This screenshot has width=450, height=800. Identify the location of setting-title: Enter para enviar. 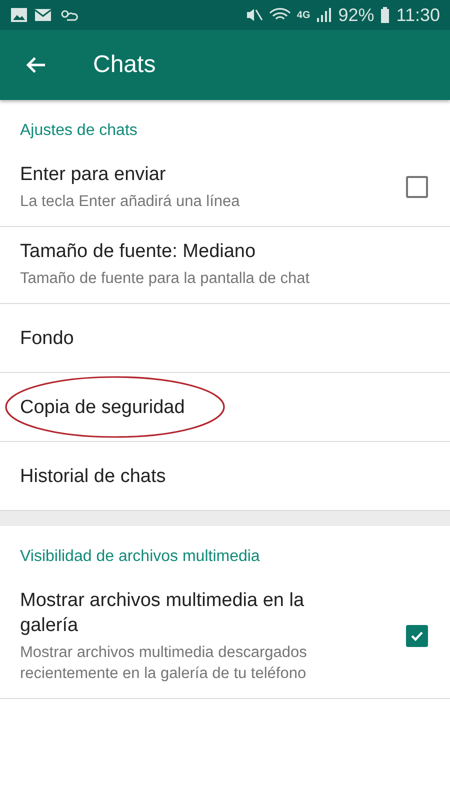
(188, 174).